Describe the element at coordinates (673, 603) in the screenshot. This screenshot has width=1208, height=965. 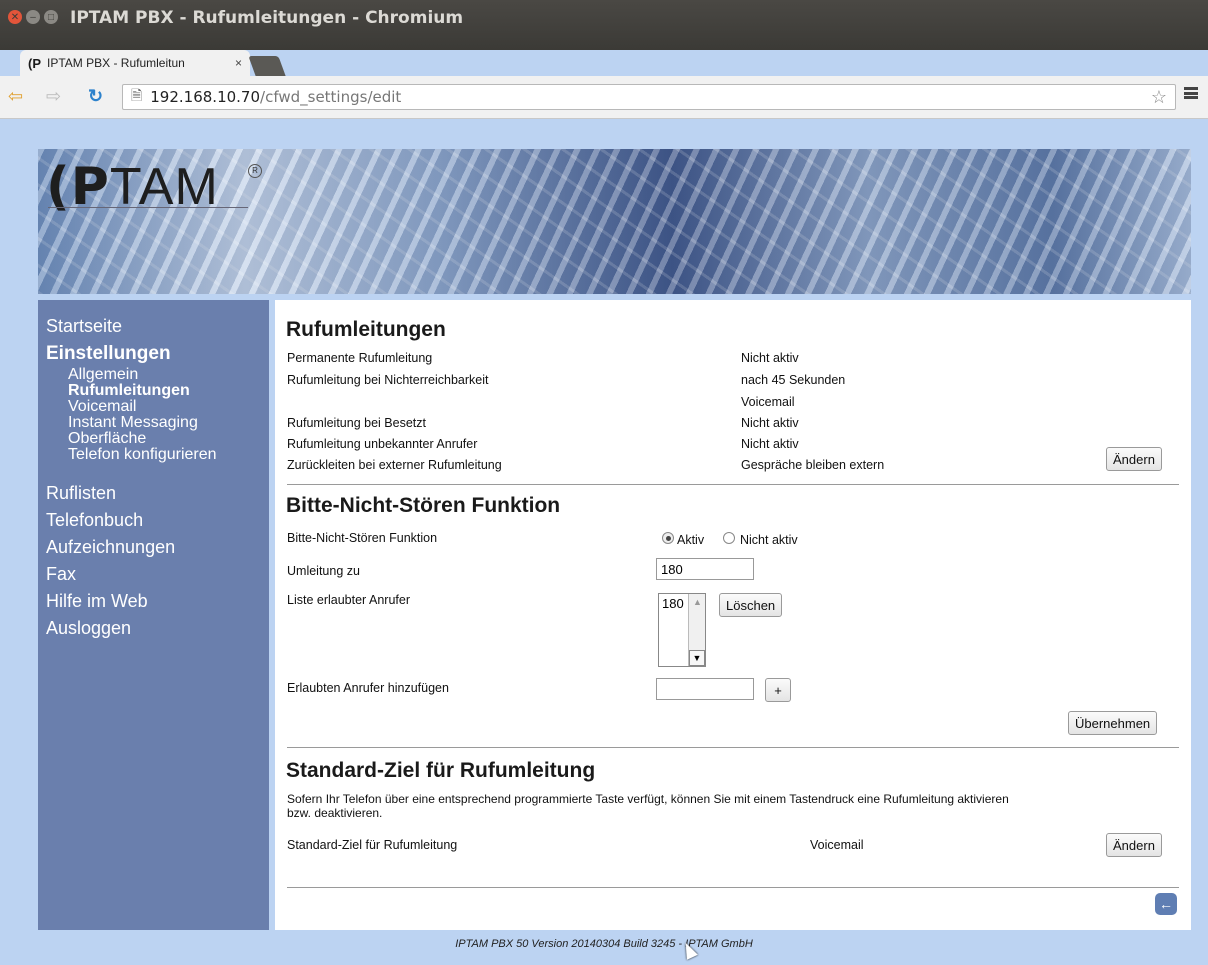
I see `list-item: 180` at that location.